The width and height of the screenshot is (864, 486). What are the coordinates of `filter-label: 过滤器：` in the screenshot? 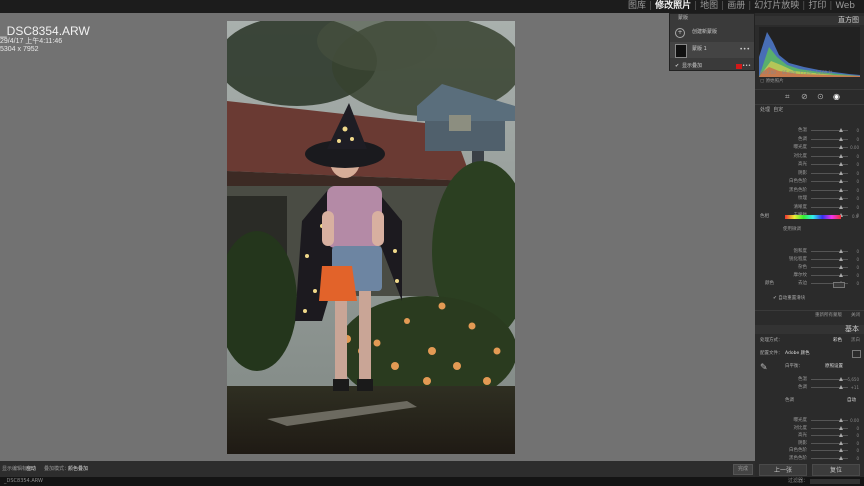 It's located at (798, 481).